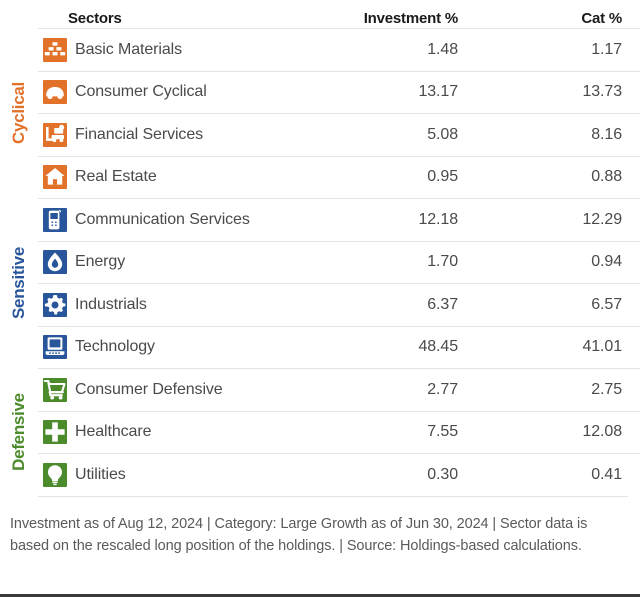 Image resolution: width=640 pixels, height=597 pixels. I want to click on group-label-text: Cyclical, so click(18, 113).